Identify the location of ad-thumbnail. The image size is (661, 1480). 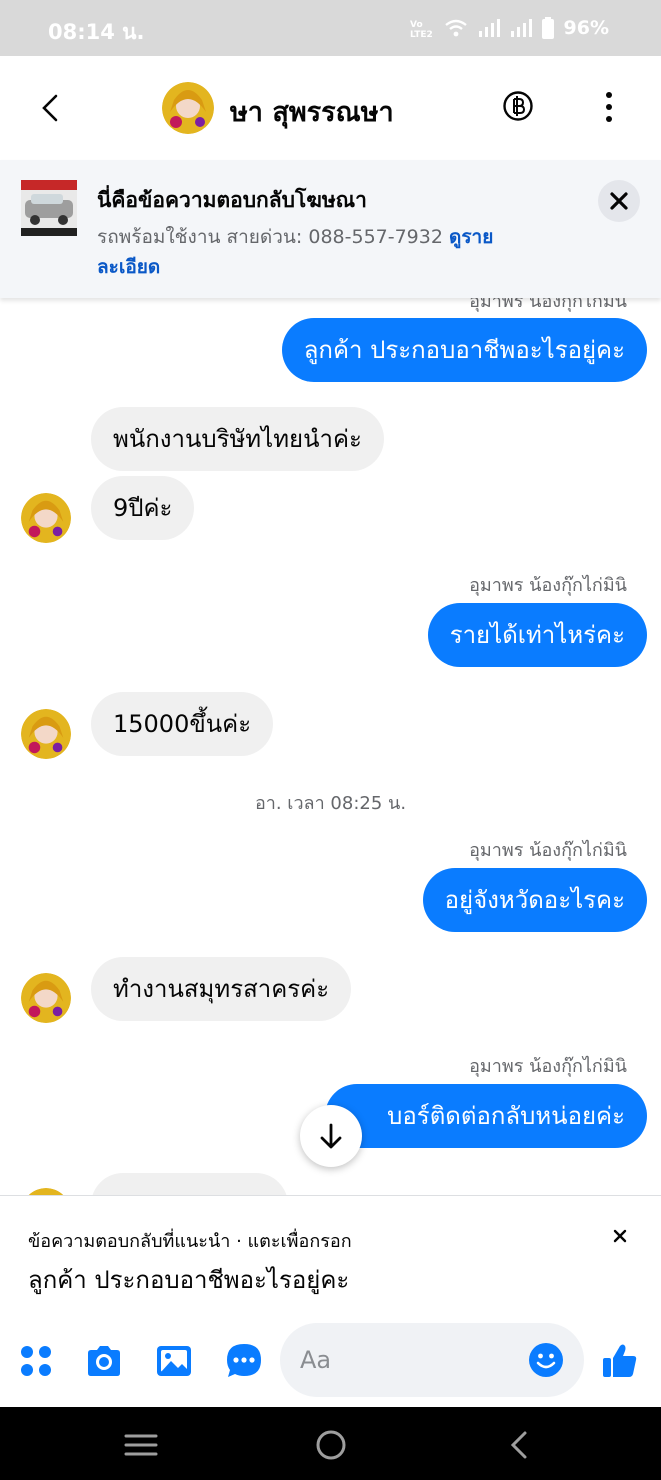
(49, 208).